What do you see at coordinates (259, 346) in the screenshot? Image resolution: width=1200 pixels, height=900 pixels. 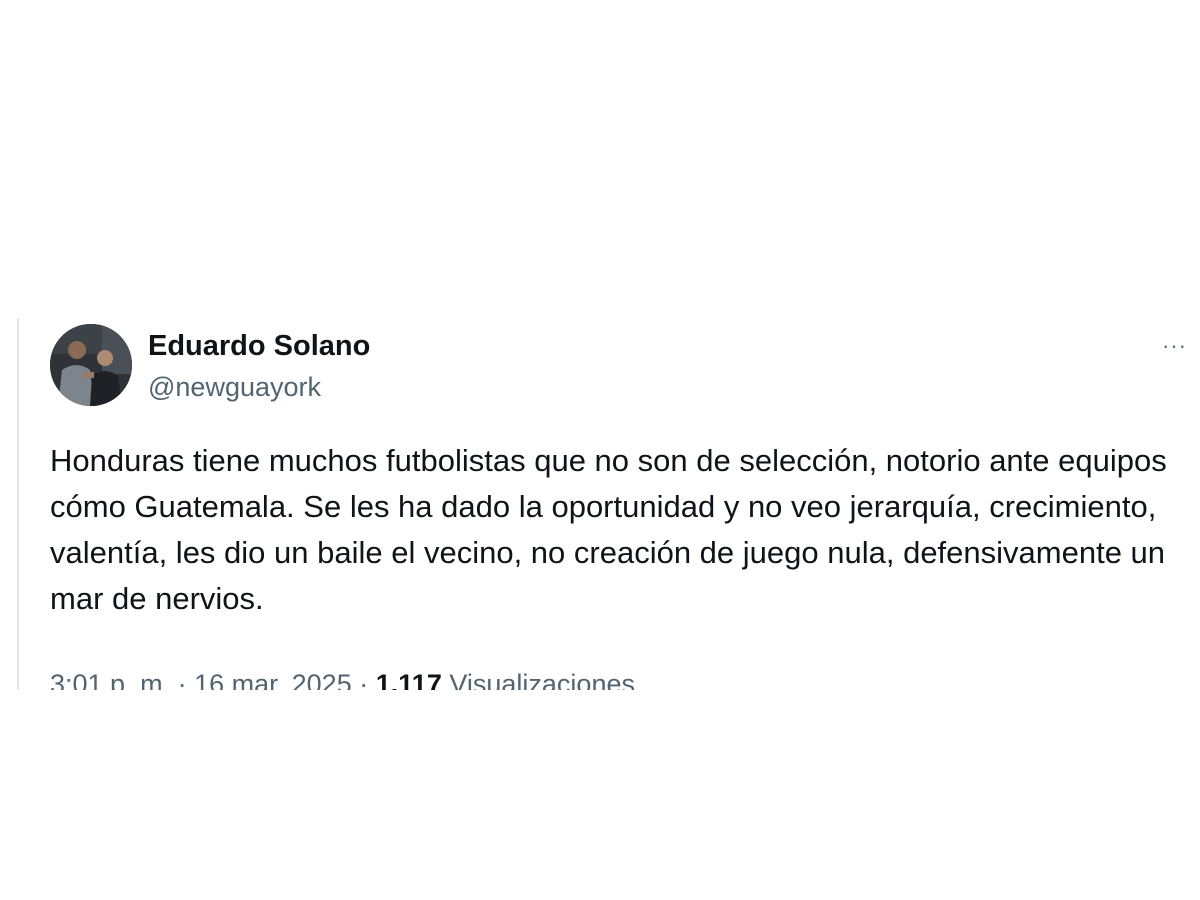 I see `author-display-name: Eduardo Solano` at bounding box center [259, 346].